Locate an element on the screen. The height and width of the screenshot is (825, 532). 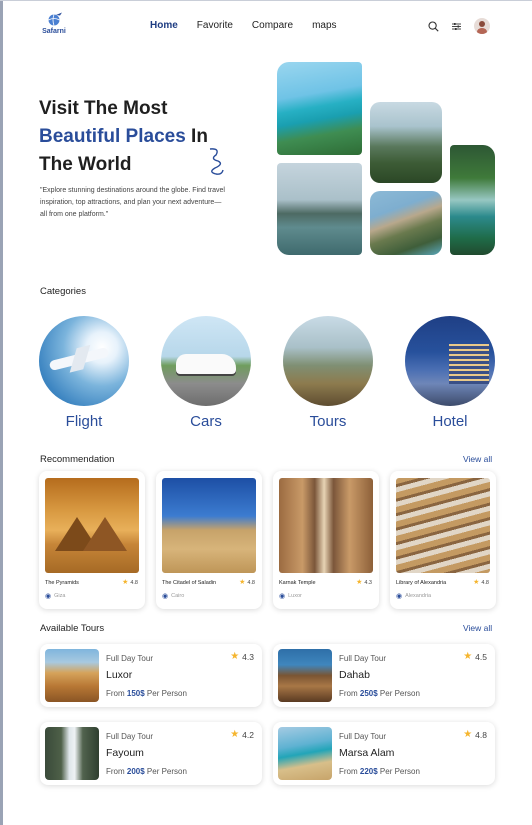
rating-value: 4.5 is located at coordinates (481, 657).